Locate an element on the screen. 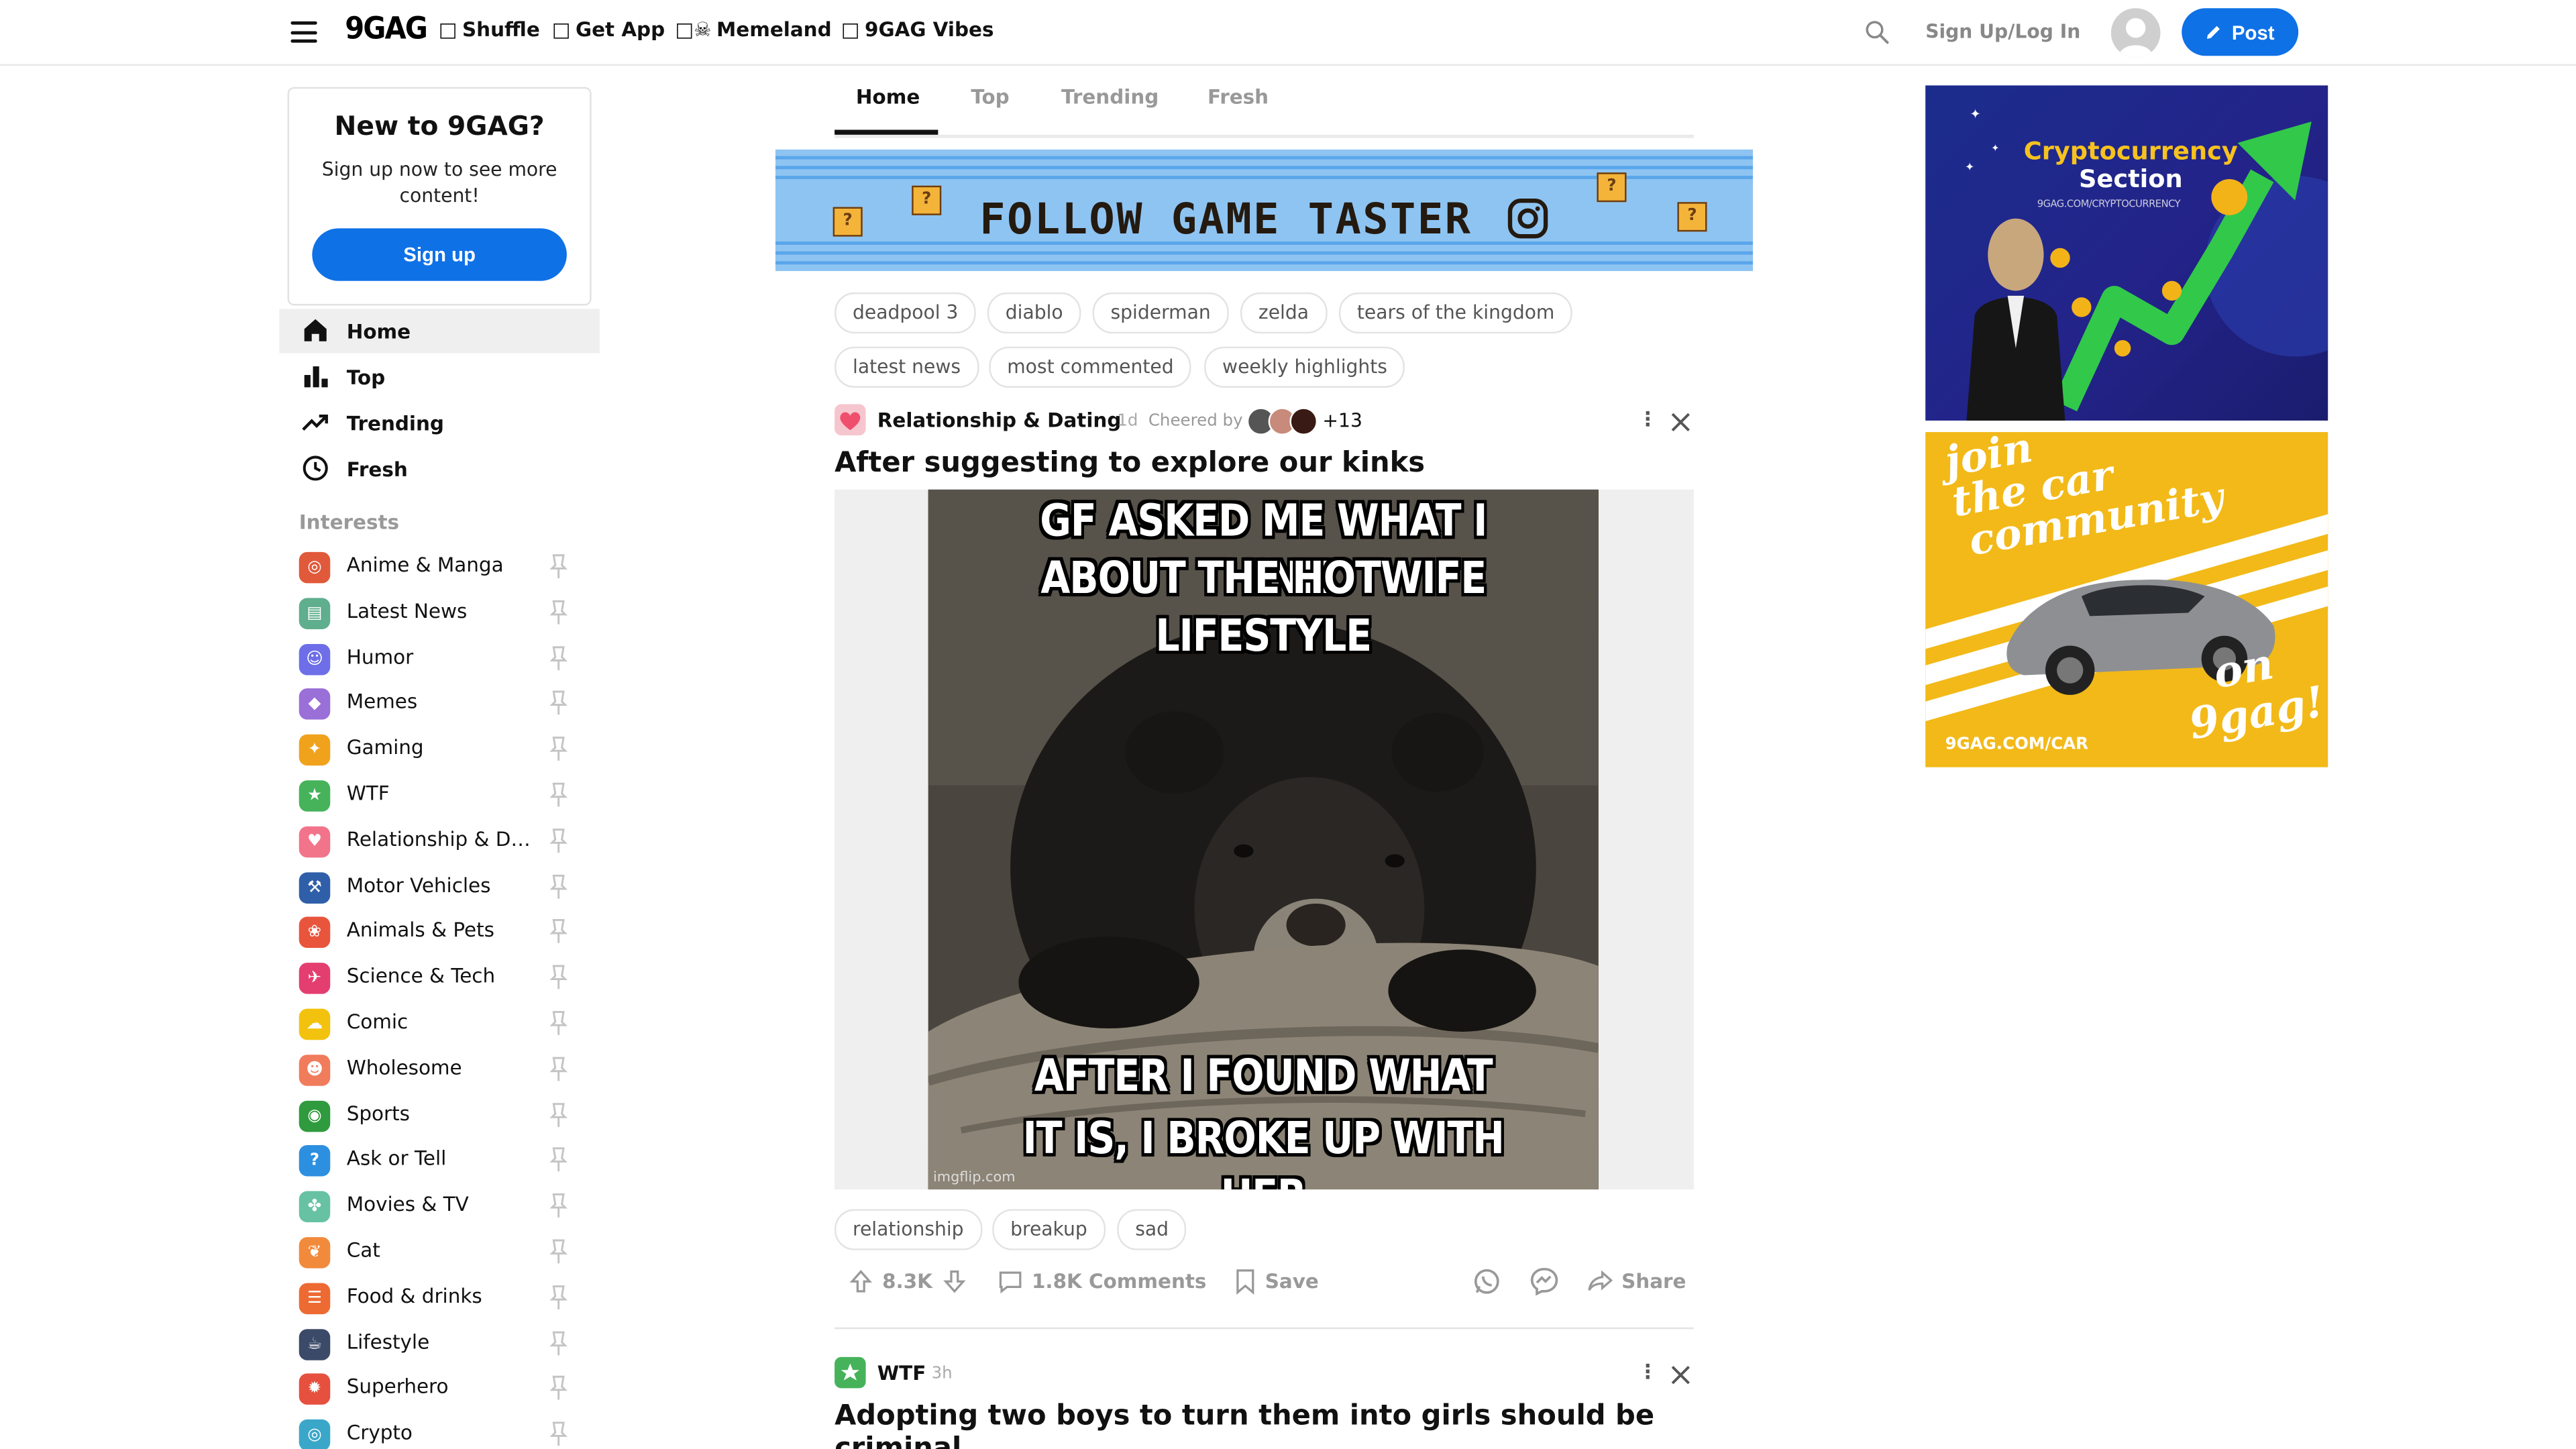 The height and width of the screenshot is (1449, 2576). tag-chip: diablo is located at coordinates (1034, 313).